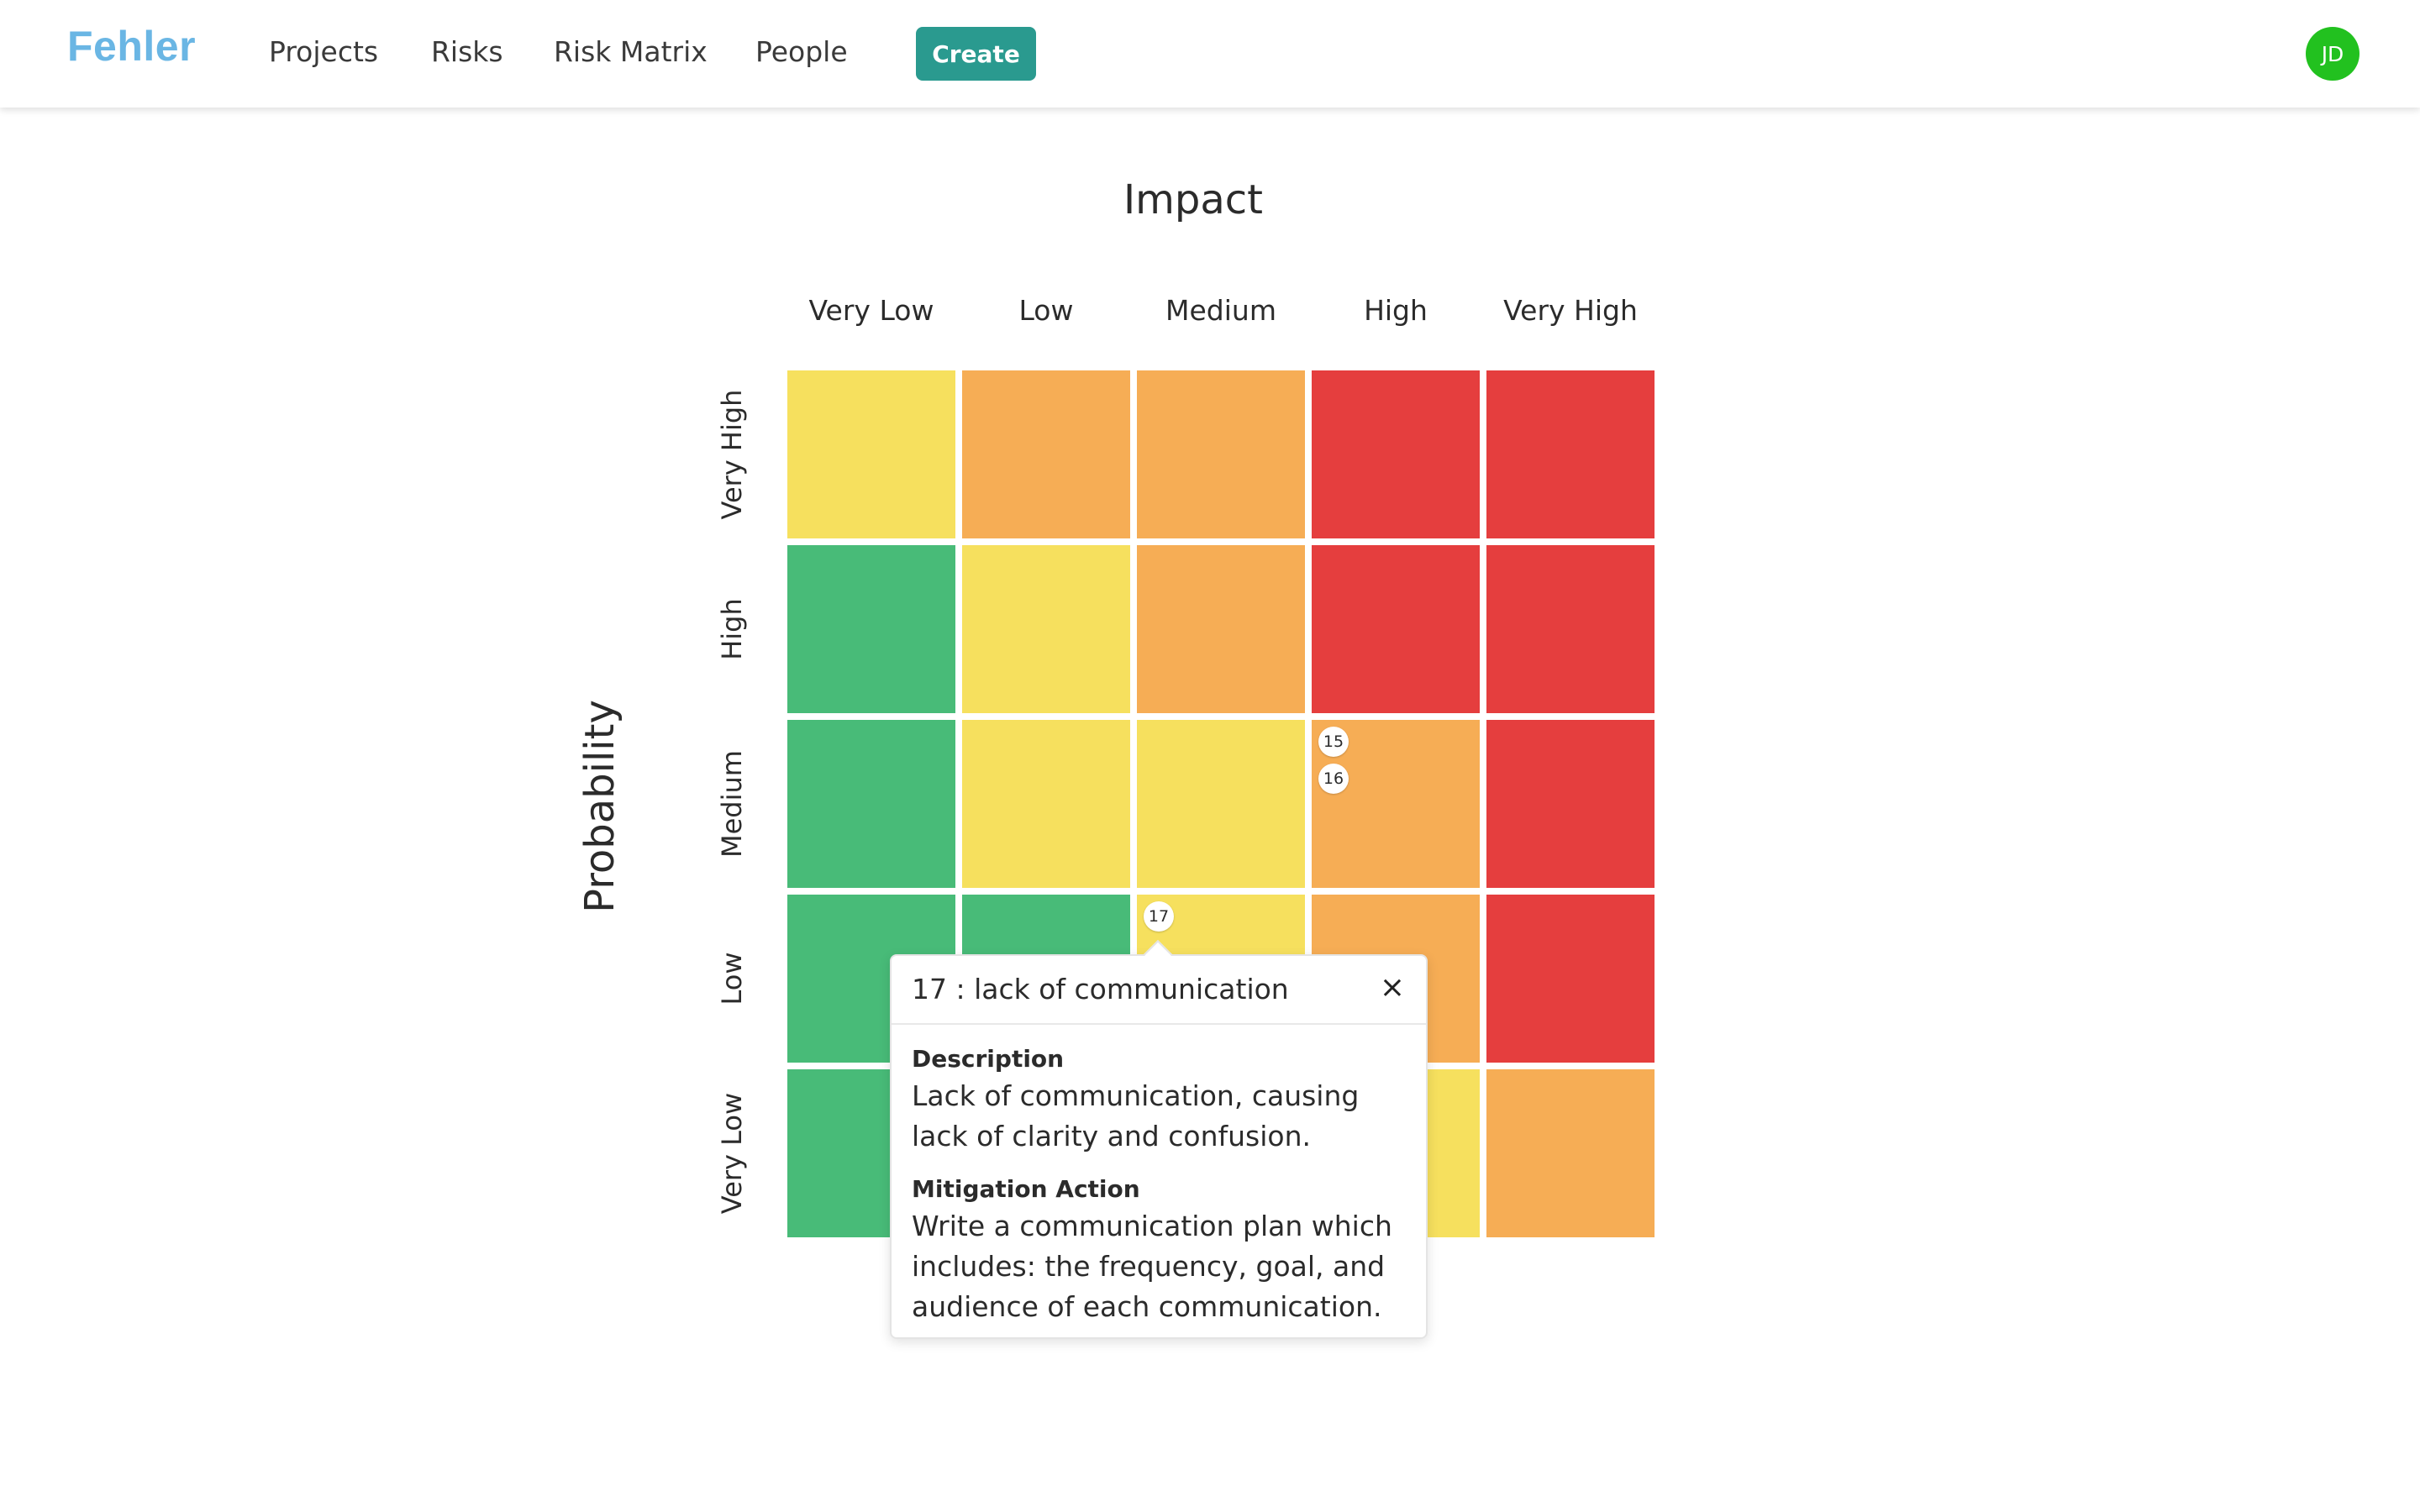 This screenshot has width=2420, height=1512. What do you see at coordinates (732, 629) in the screenshot?
I see `row-label-high: High` at bounding box center [732, 629].